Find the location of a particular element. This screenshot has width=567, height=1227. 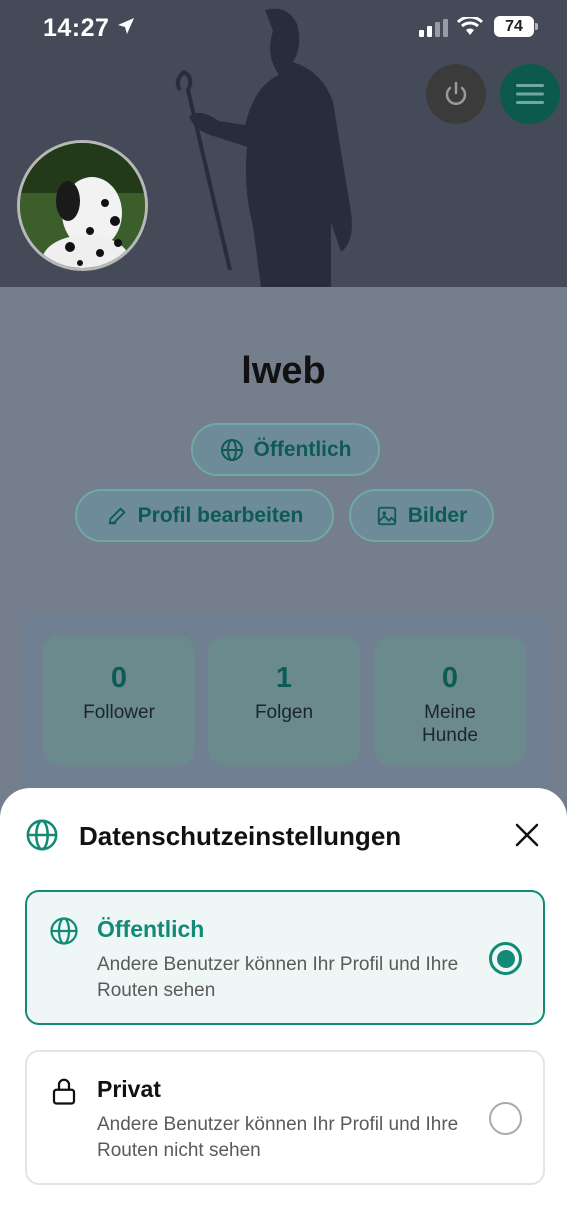

dalmatian-photo is located at coordinates (82, 205).